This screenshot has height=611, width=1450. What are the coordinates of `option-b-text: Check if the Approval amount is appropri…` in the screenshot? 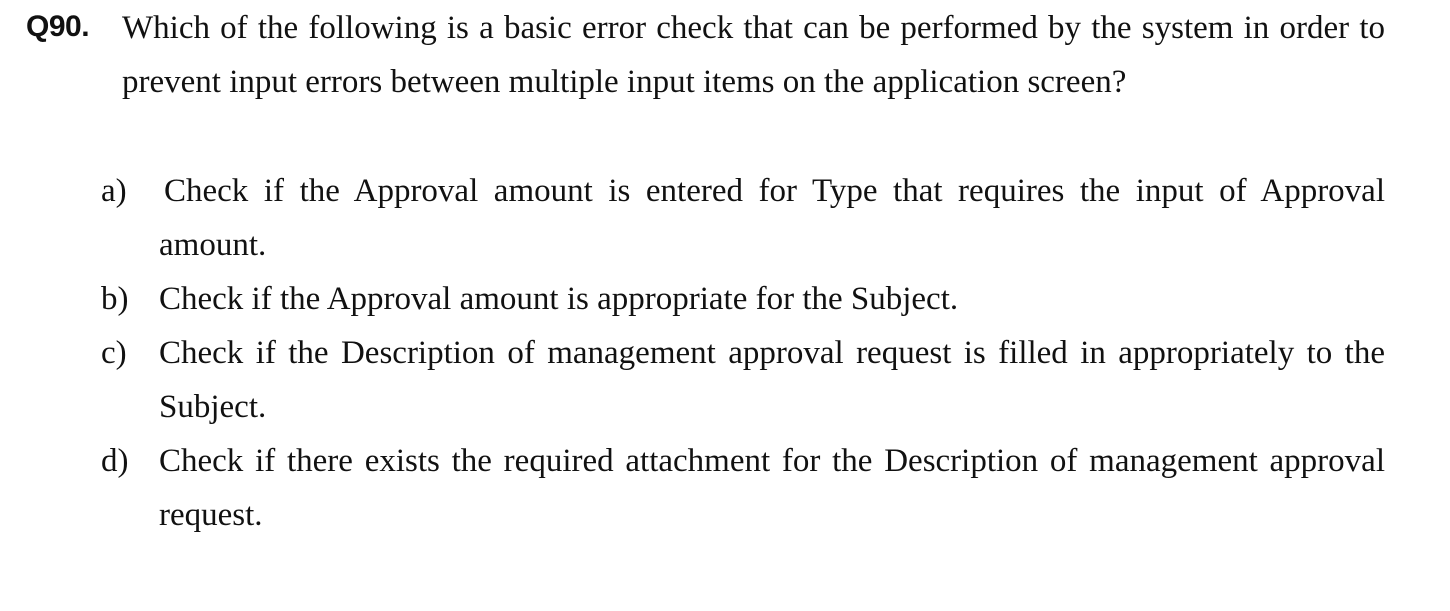 It's located at (559, 299).